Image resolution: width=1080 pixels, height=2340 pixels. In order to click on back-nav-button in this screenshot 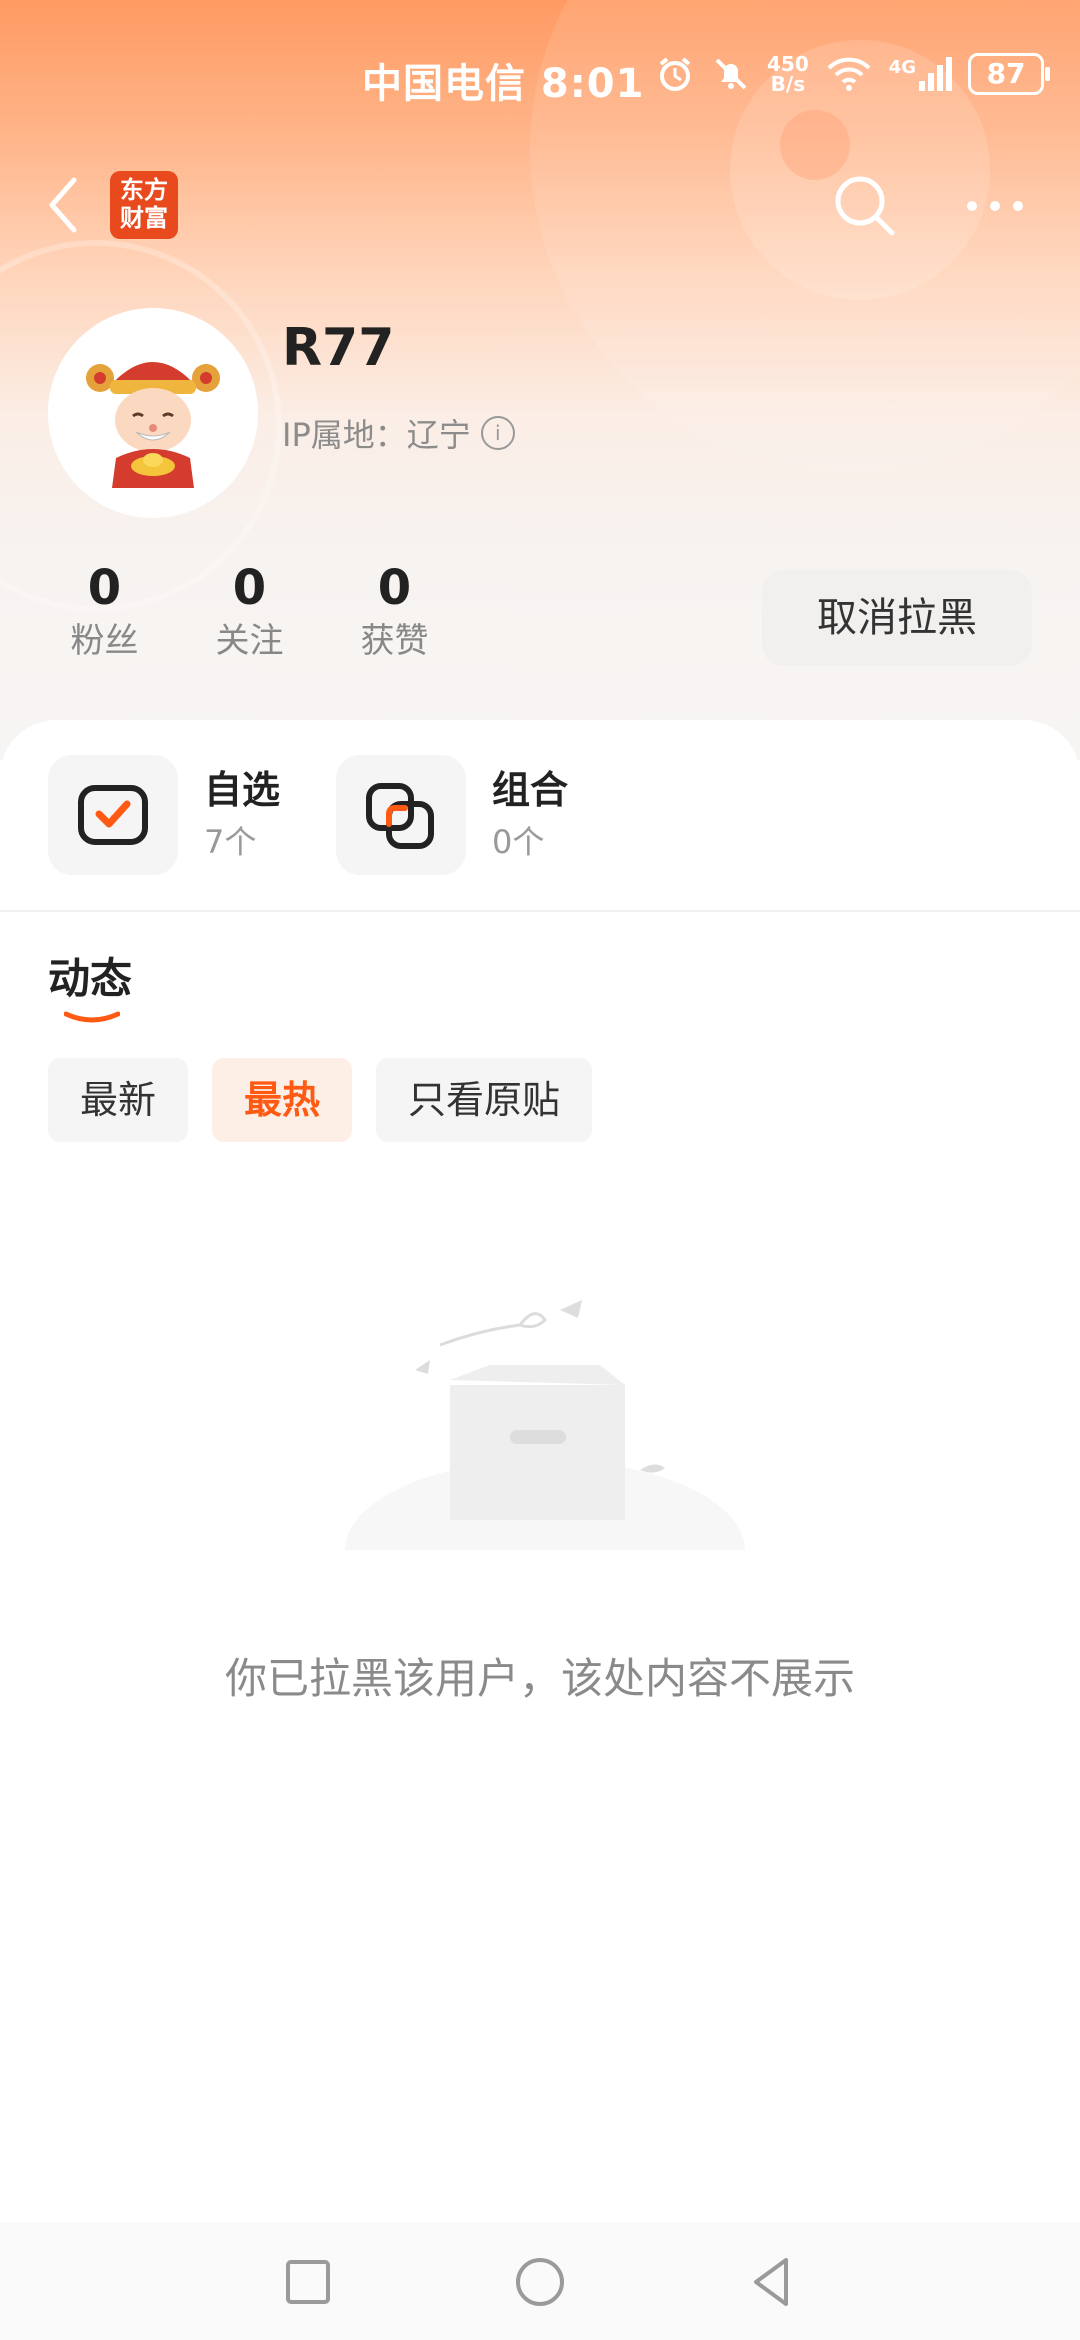, I will do `click(772, 2282)`.